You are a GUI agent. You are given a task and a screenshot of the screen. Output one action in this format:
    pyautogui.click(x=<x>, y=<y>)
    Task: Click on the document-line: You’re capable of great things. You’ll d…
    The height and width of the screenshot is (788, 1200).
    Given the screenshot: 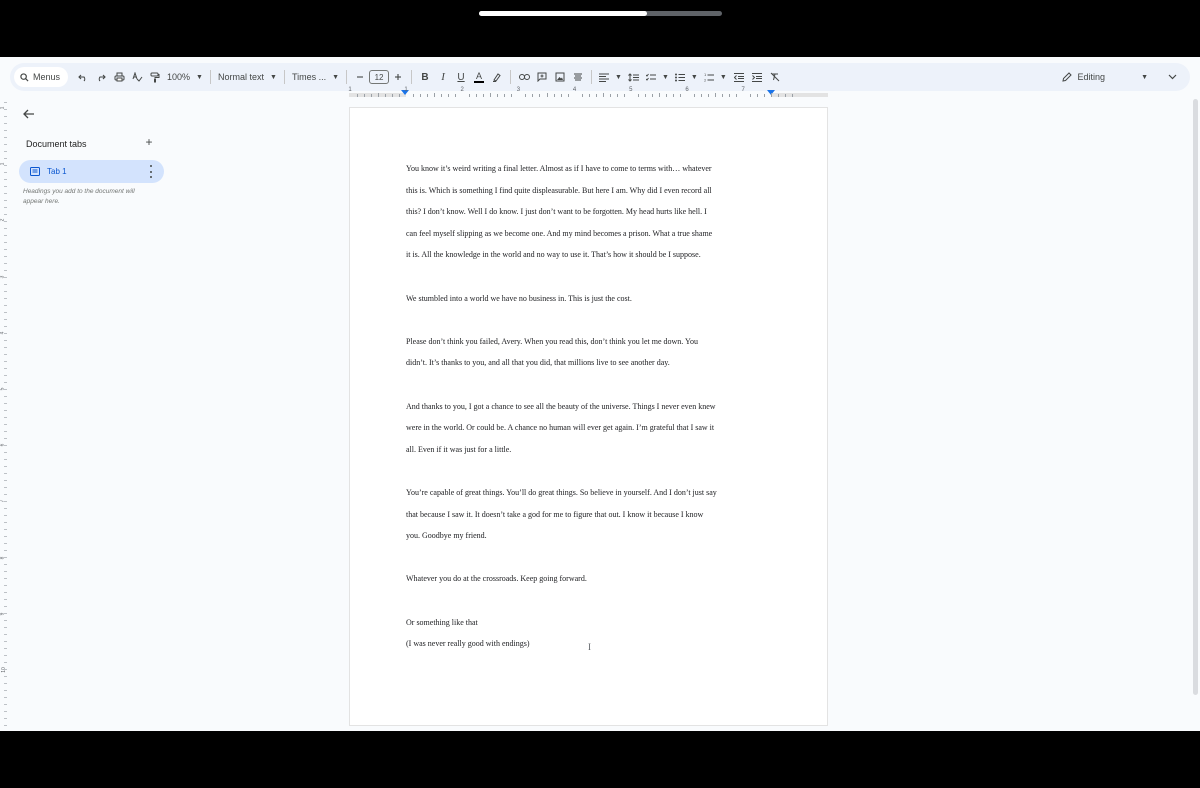 What is the action you would take?
    pyautogui.click(x=561, y=492)
    